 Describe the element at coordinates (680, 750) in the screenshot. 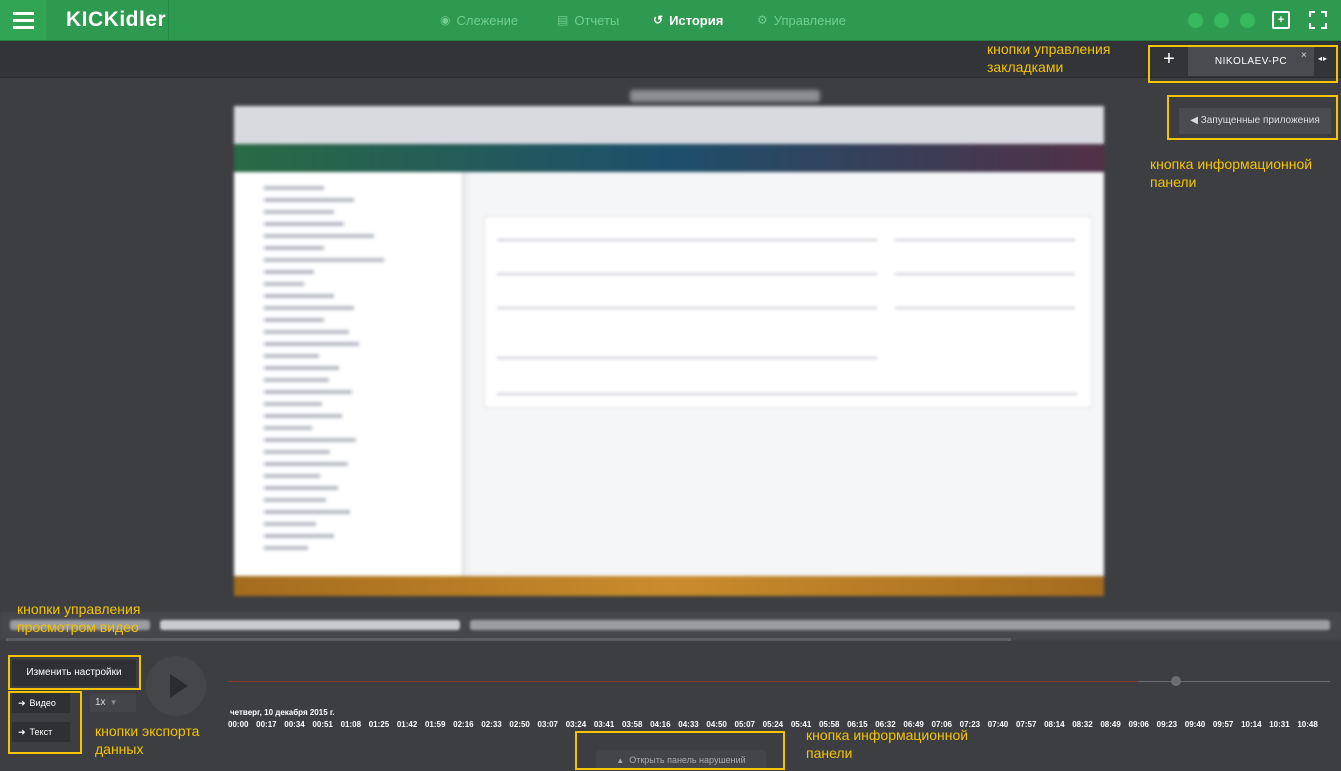

I see `highlight-violations` at that location.